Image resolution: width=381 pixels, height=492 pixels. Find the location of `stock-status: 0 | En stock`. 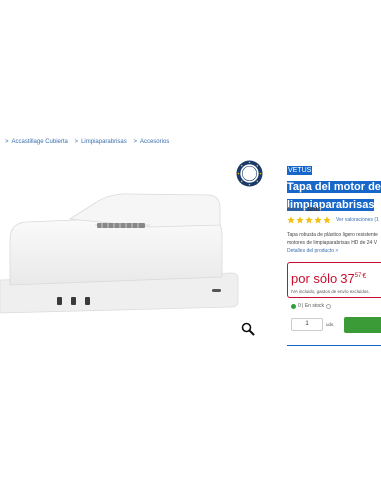

stock-status: 0 | En stock is located at coordinates (311, 306).